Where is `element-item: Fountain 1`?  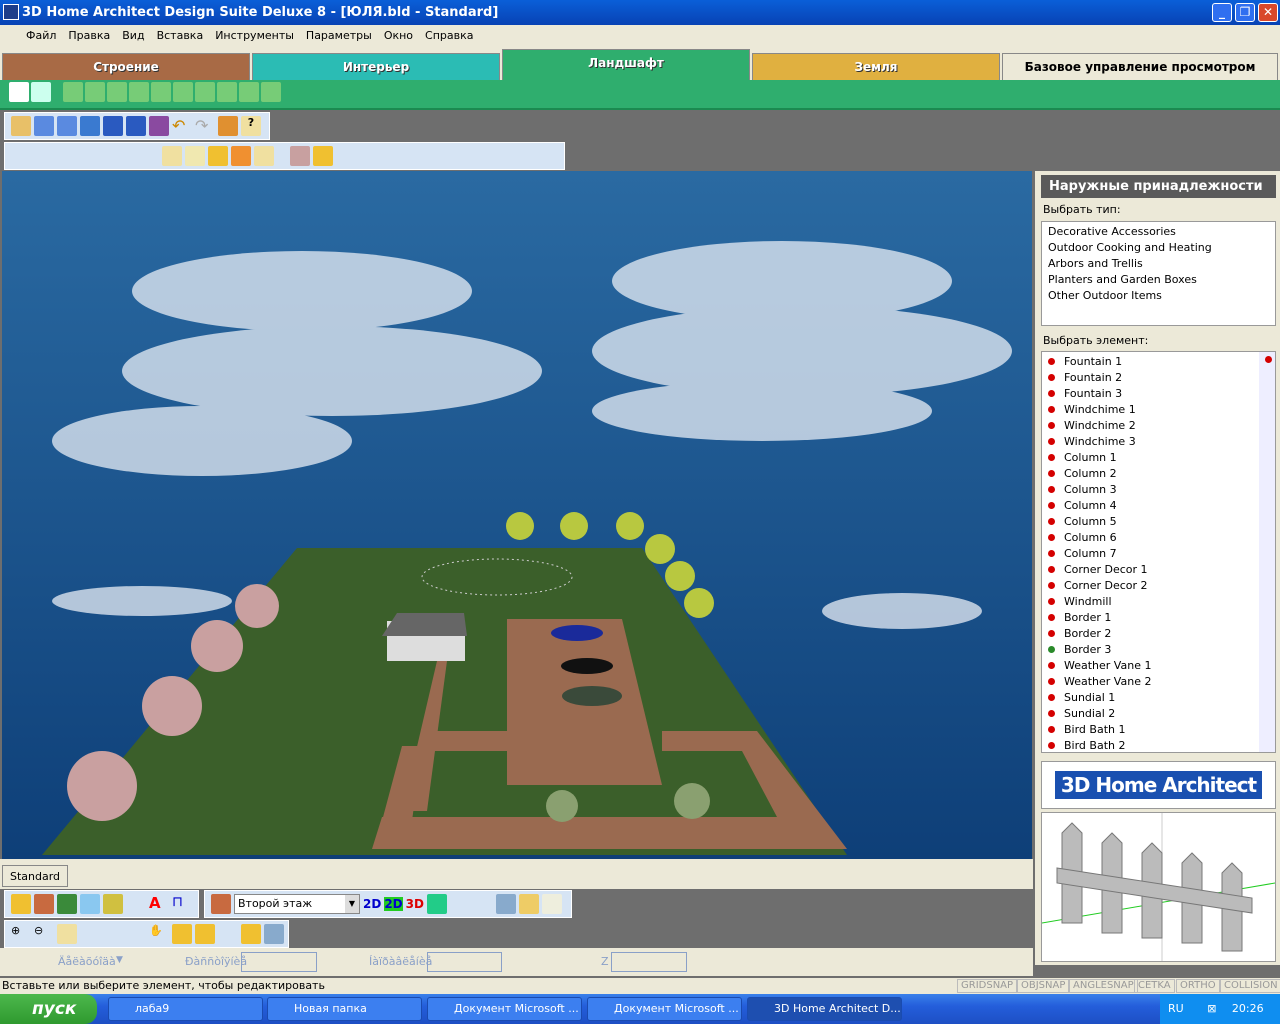
element-item: Fountain 1 is located at coordinates (1158, 362).